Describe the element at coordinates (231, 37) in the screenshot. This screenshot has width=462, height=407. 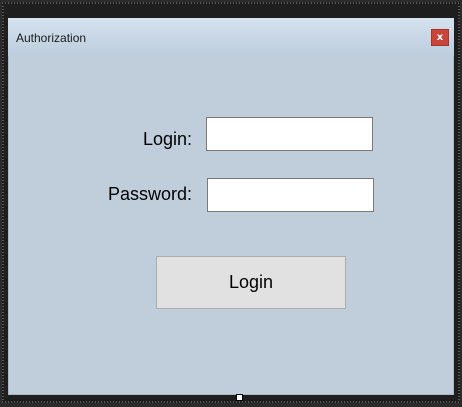
I see `title-bar: Authorization x` at that location.